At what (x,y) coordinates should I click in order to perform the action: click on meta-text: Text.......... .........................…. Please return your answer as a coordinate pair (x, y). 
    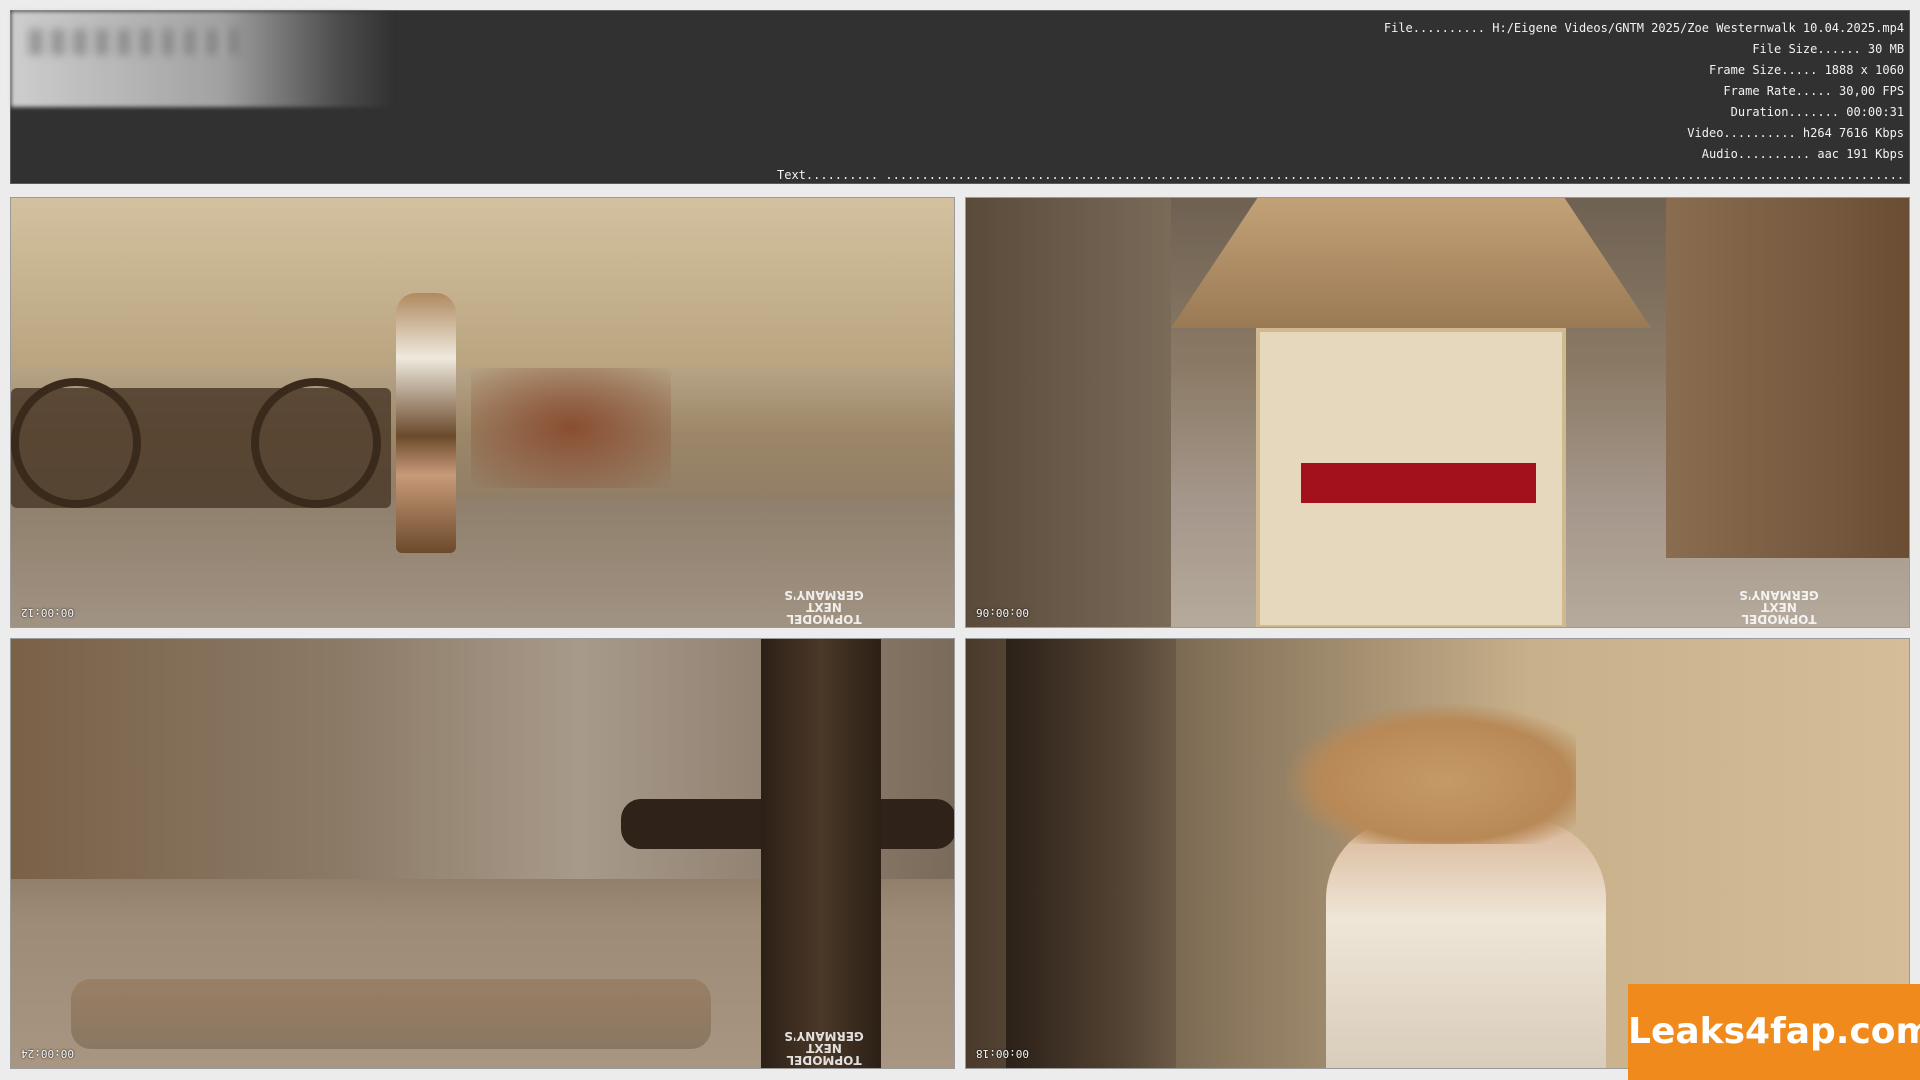
    Looking at the image, I should click on (1340, 175).